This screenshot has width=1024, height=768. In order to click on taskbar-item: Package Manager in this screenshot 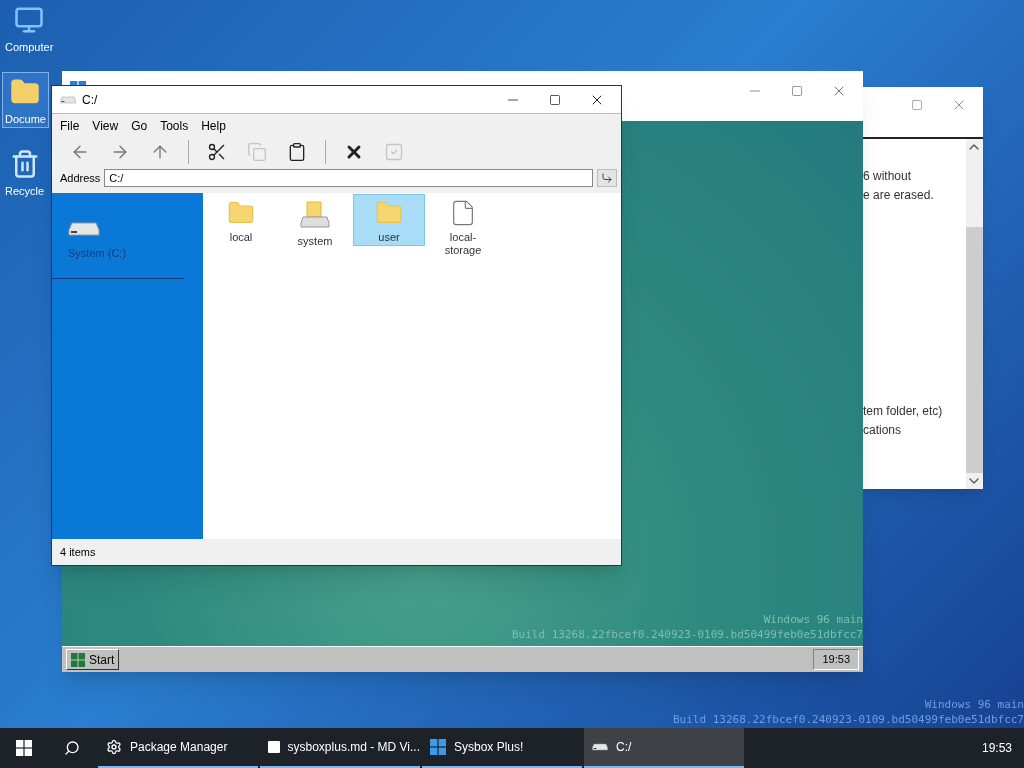, I will do `click(178, 748)`.